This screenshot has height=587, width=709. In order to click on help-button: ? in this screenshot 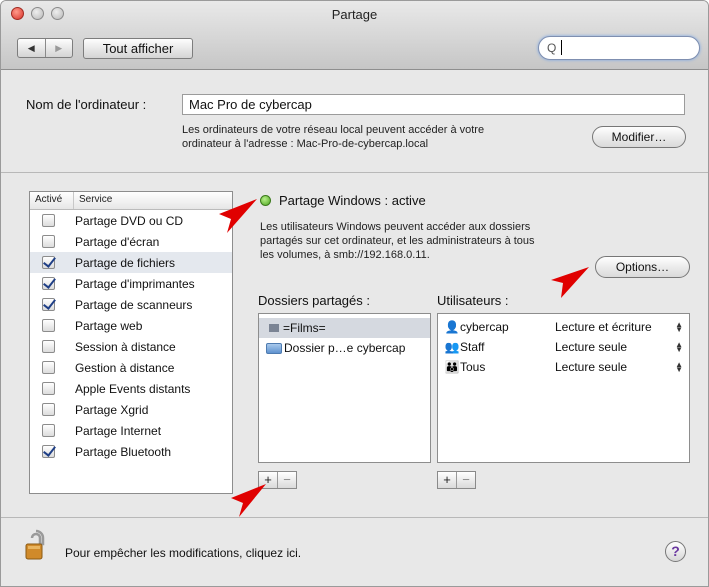, I will do `click(675, 551)`.